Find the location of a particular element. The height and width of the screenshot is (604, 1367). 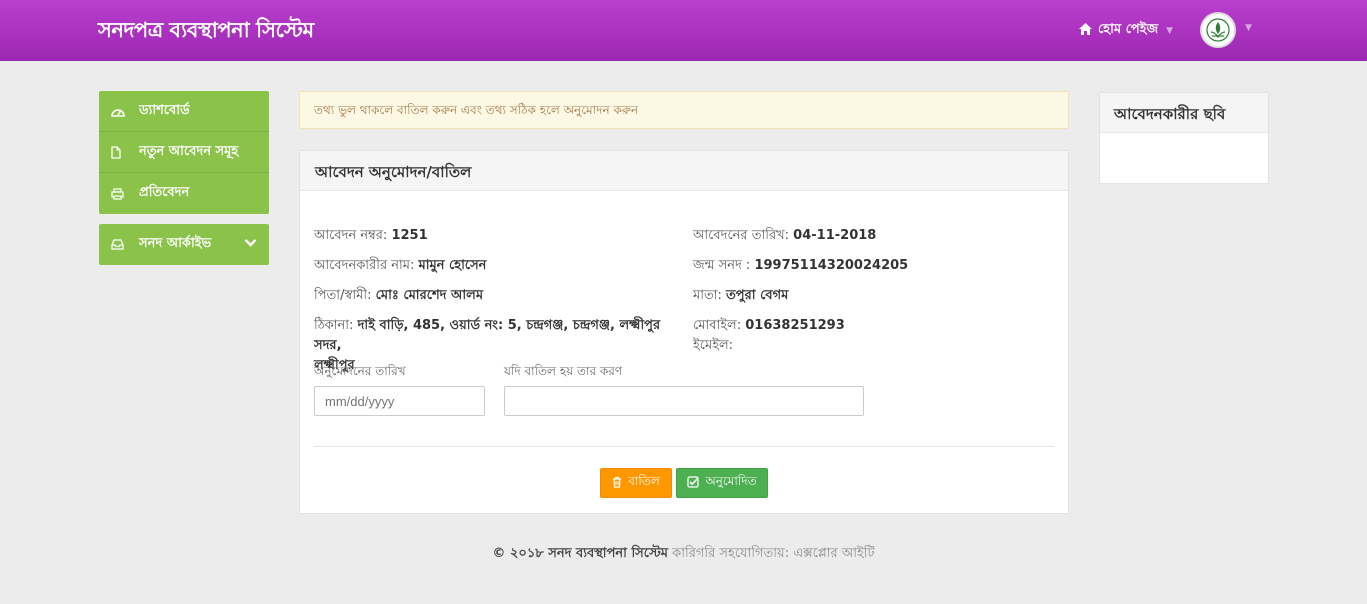

avatar is located at coordinates (1218, 30).